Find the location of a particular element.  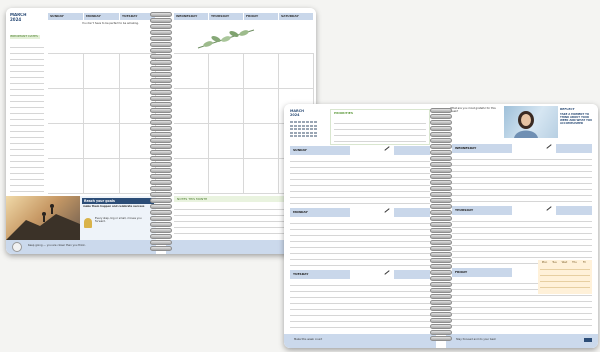

butterfly-icon is located at coordinates (88, 223).